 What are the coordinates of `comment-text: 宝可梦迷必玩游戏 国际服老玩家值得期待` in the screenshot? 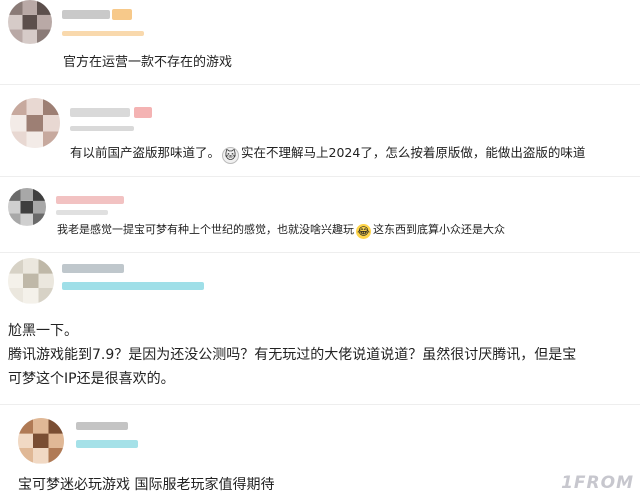 It's located at (146, 485).